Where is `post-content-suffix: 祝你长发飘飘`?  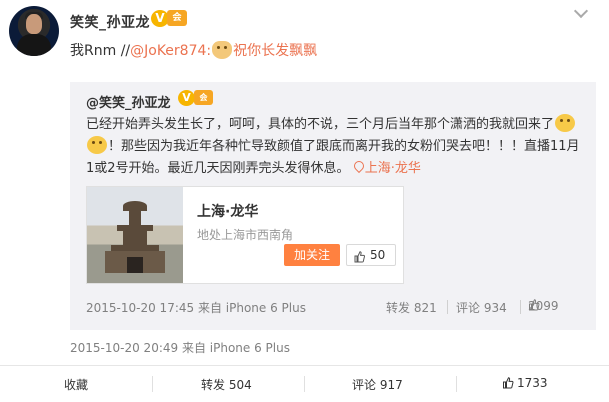
post-content-suffix: 祝你长发飘飘 is located at coordinates (275, 51).